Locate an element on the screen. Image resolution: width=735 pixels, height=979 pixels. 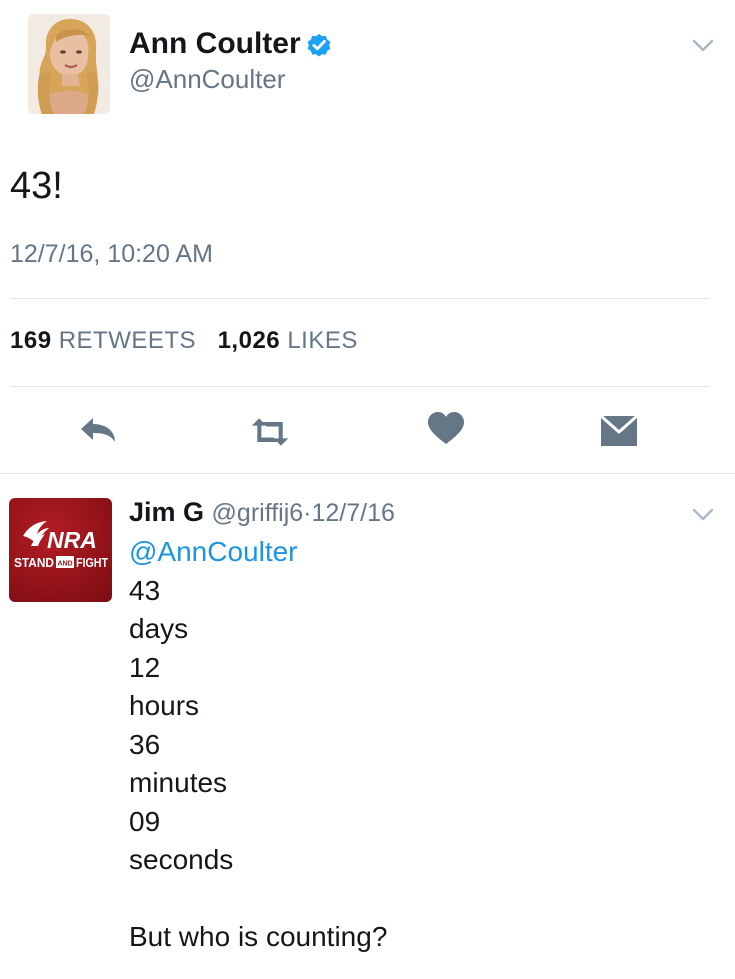
nra-tagline-mid: AND is located at coordinates (65, 564).